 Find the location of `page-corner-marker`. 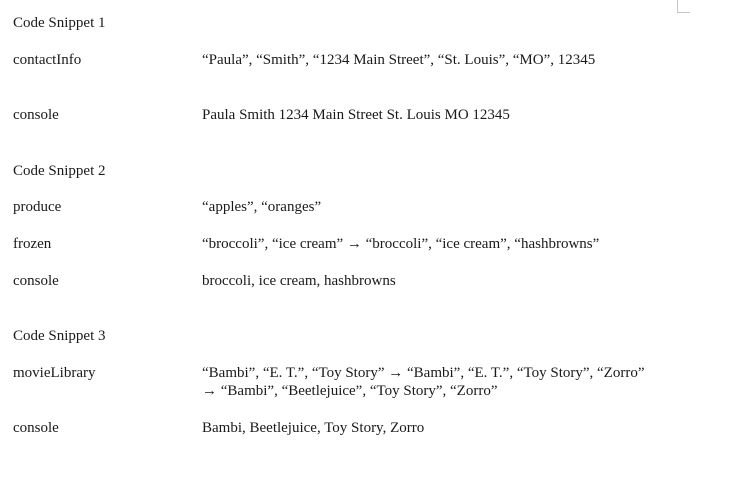

page-corner-marker is located at coordinates (683, 6).